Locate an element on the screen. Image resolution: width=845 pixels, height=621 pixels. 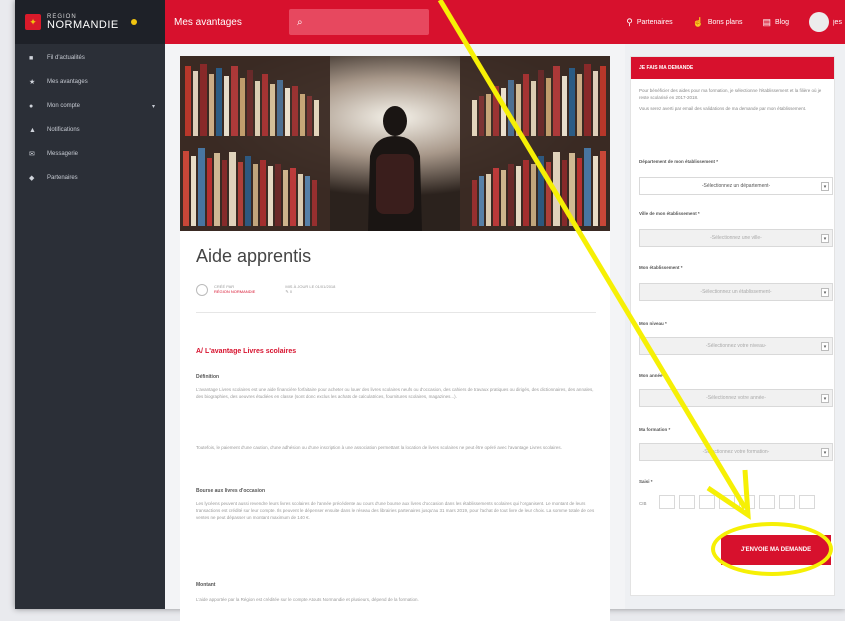
brand-bar: ✦ RÉGION NORMANDIE is located at coordinates (90, 22).